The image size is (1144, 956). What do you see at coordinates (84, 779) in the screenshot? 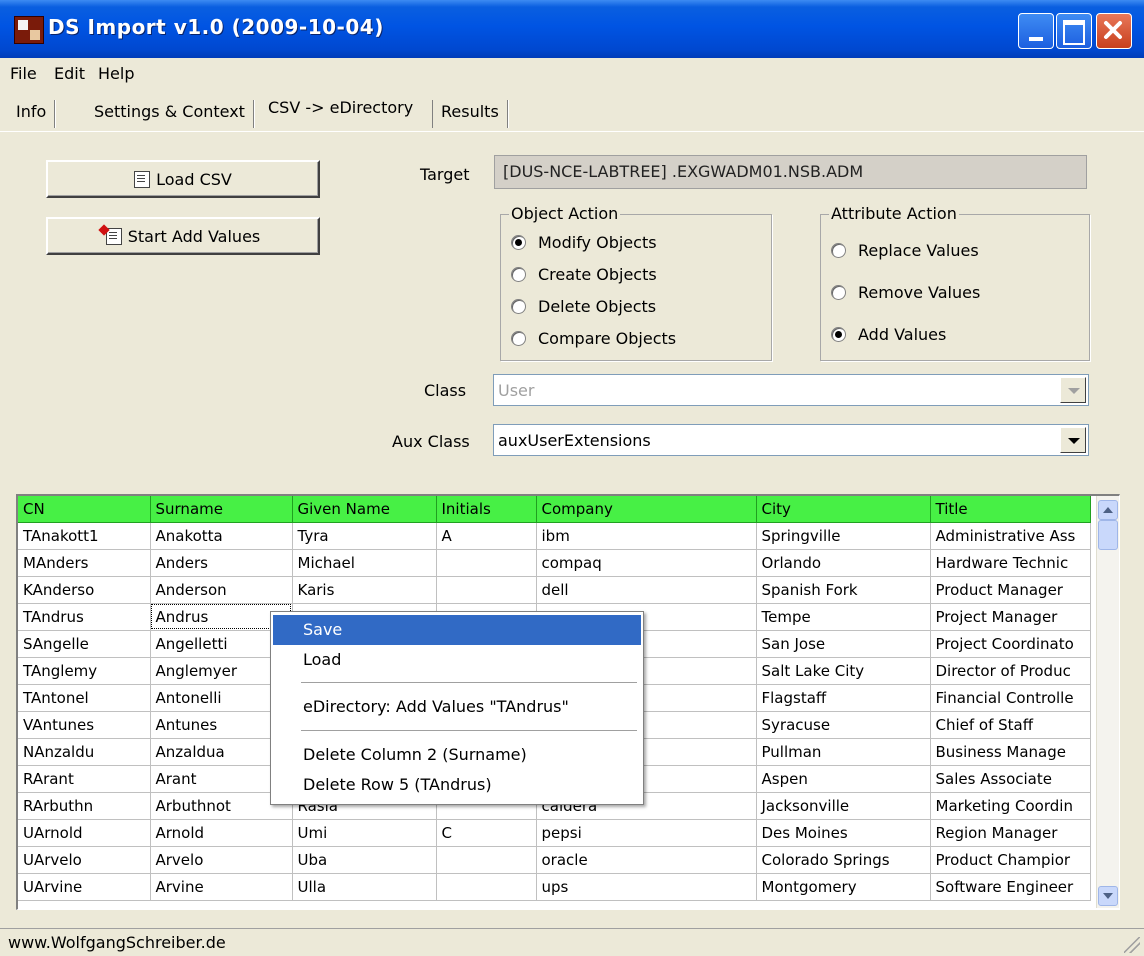
I see `table-cell: RArant` at bounding box center [84, 779].